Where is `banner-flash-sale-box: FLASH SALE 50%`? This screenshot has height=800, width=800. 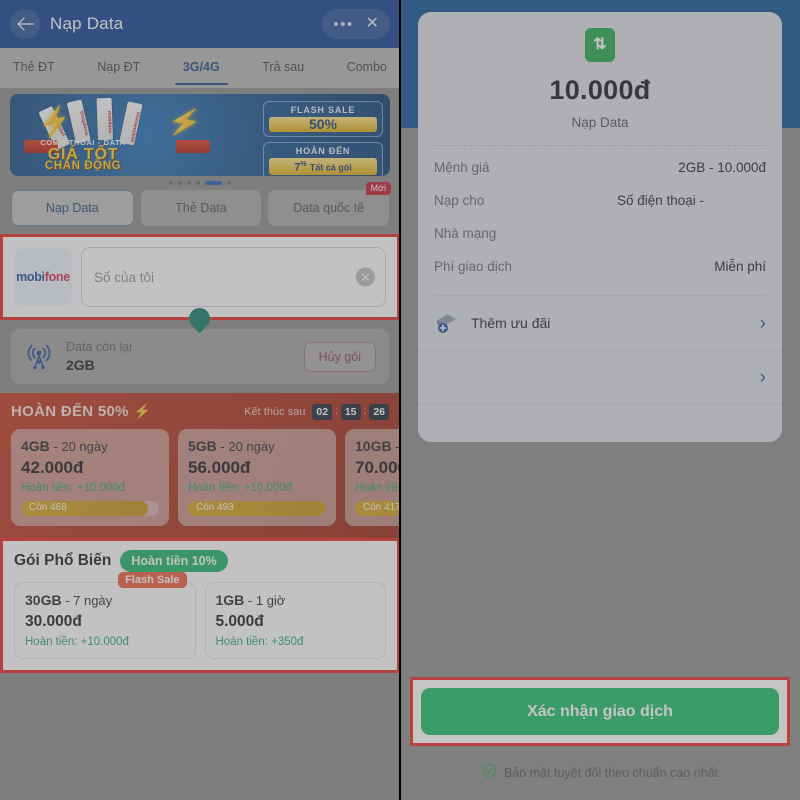
banner-flash-sale-box: FLASH SALE 50% is located at coordinates (323, 119).